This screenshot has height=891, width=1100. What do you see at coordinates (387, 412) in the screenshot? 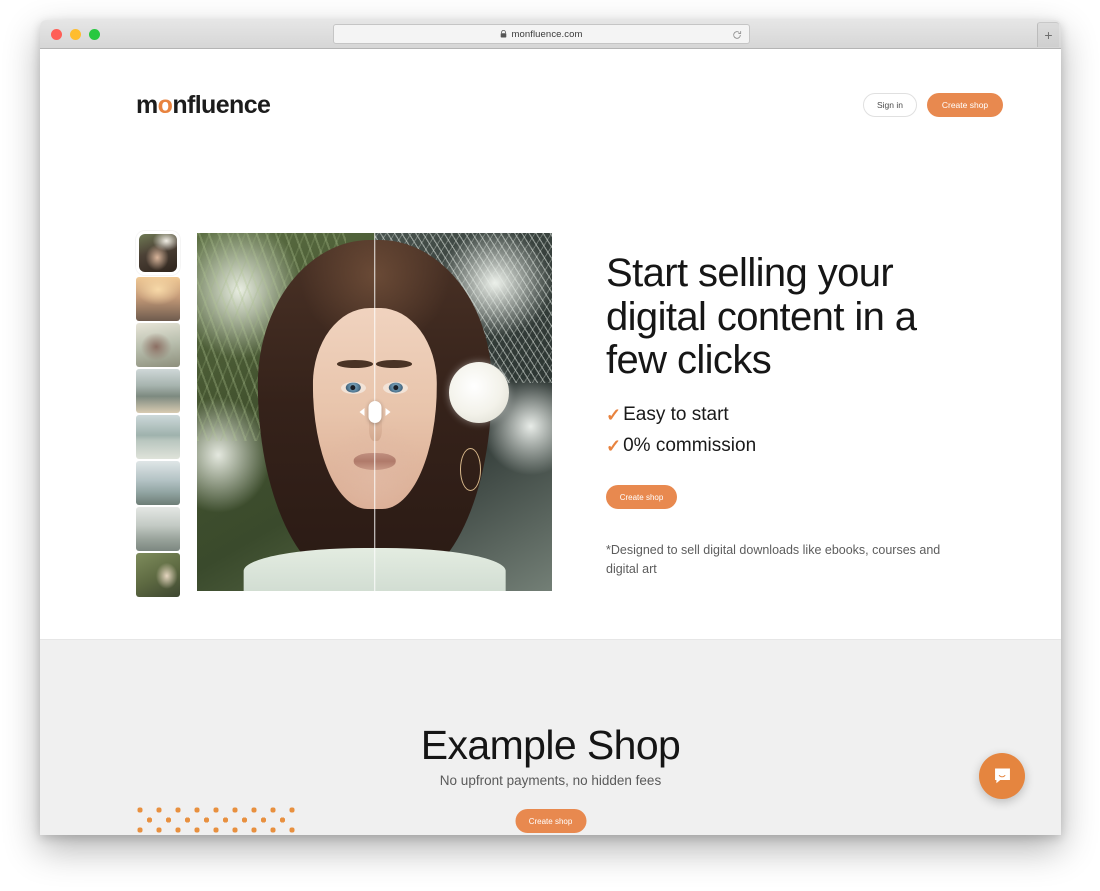
I see `chevron-right-icon` at bounding box center [387, 412].